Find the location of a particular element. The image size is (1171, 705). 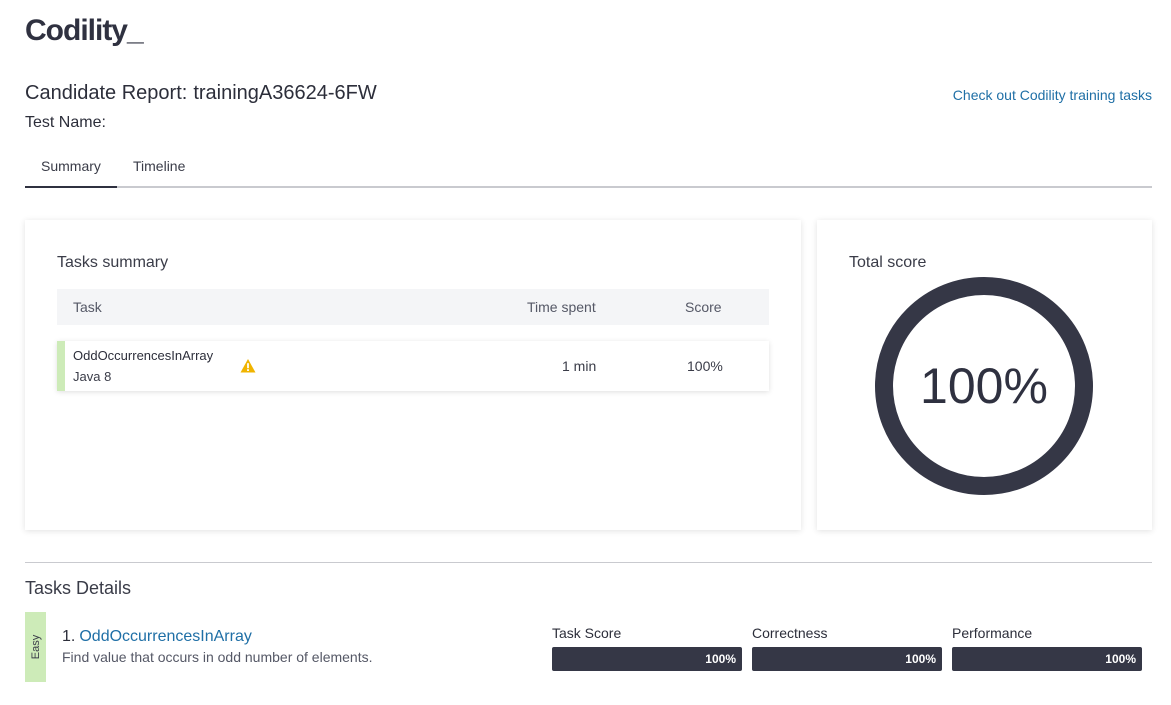

column-header-time: Time spent is located at coordinates (561, 307).